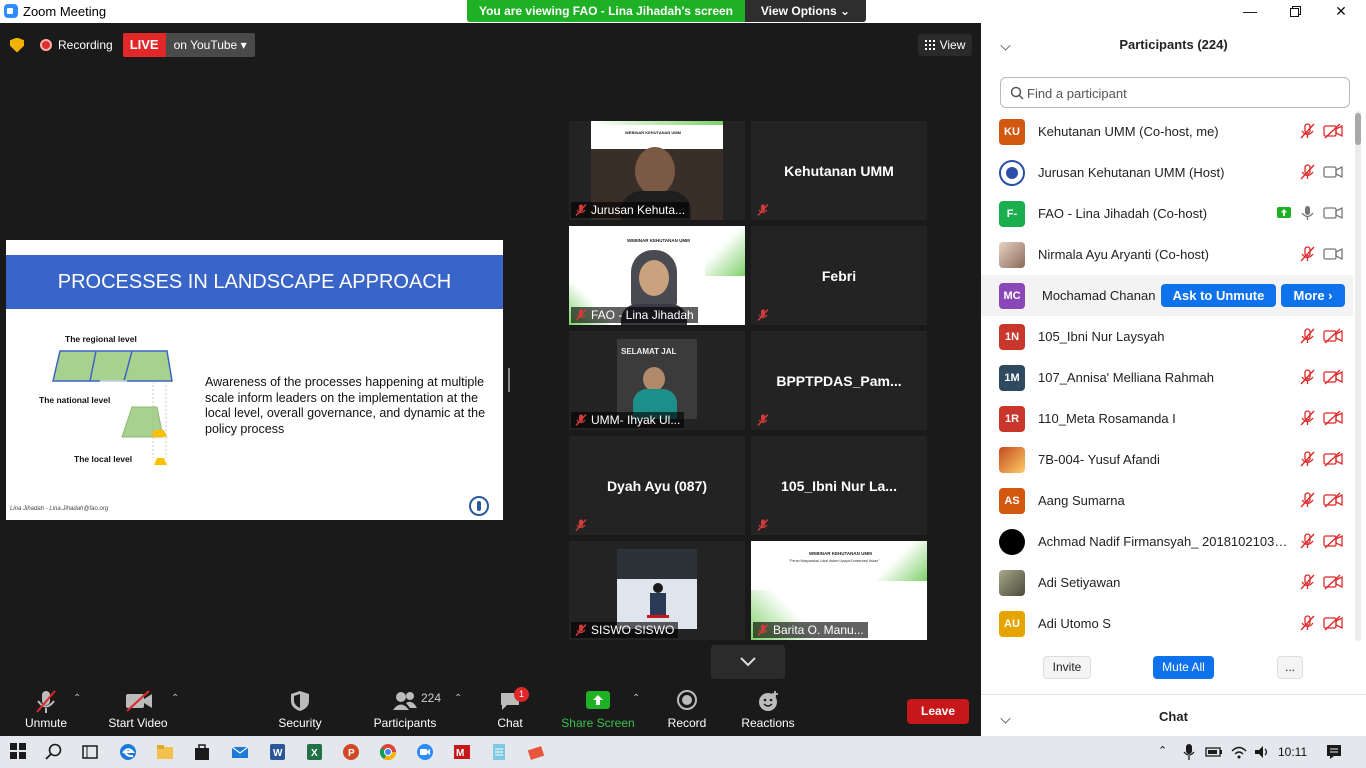  What do you see at coordinates (657, 485) in the screenshot?
I see `participant-video-tile: Dyah Ayu (087)` at bounding box center [657, 485].